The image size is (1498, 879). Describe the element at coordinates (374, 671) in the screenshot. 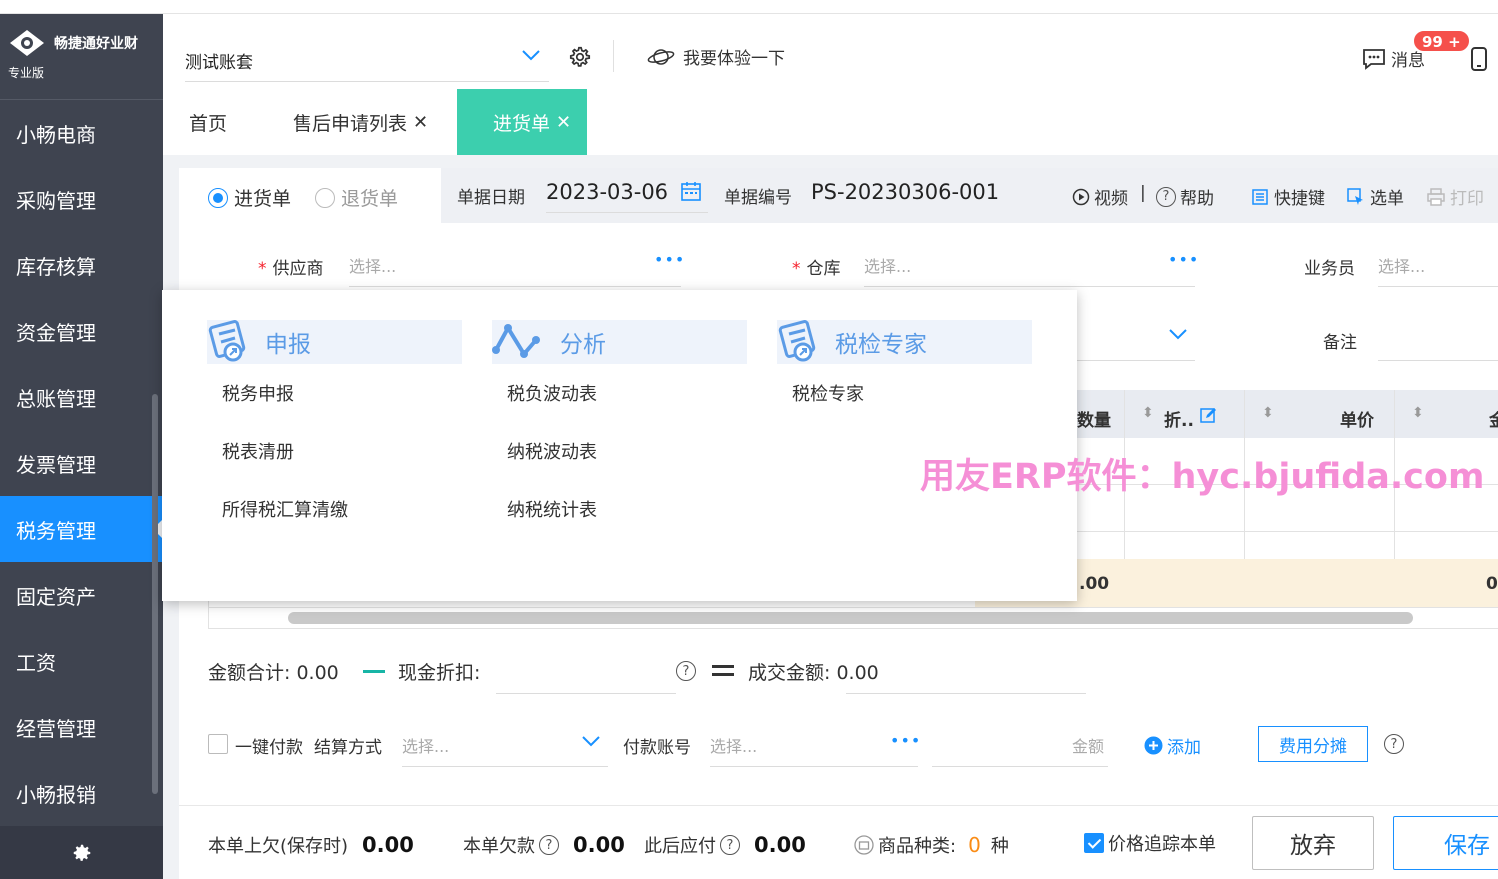

I see `minus-icon` at that location.